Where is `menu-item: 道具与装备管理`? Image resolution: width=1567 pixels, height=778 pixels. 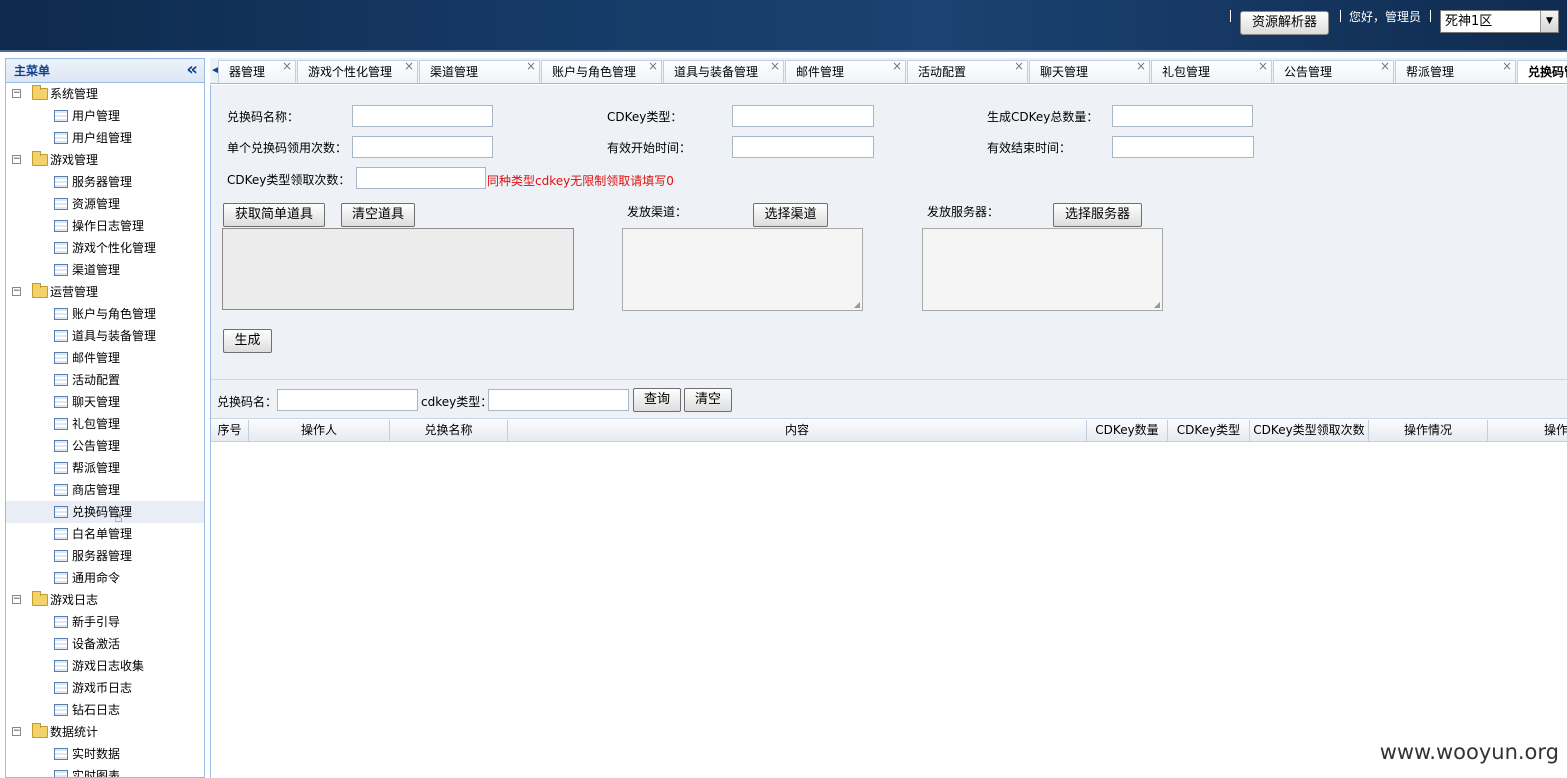
menu-item: 道具与装备管理 is located at coordinates (105, 336).